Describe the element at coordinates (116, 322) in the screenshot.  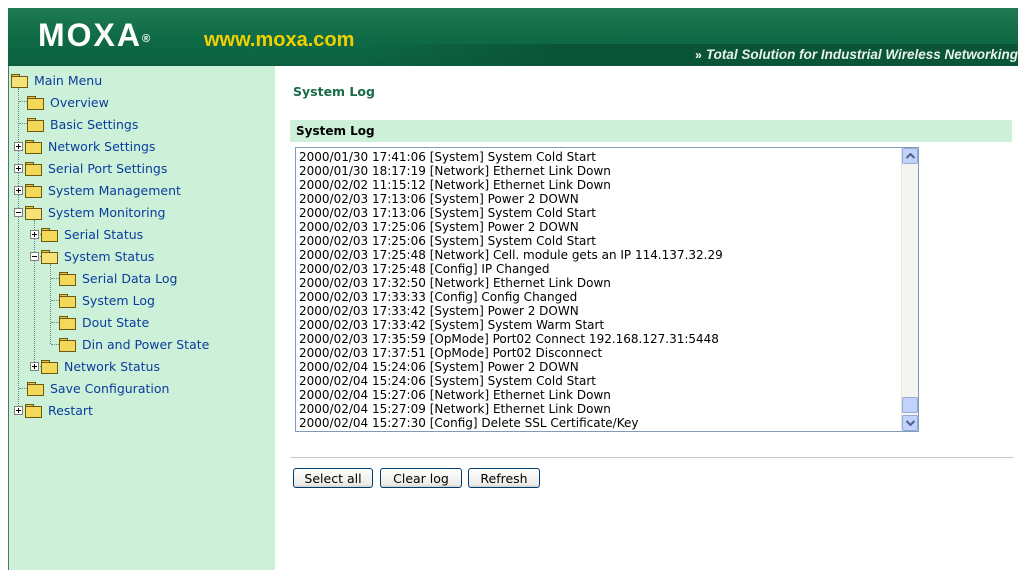
I see `sidebar-item-label: Dout State` at that location.